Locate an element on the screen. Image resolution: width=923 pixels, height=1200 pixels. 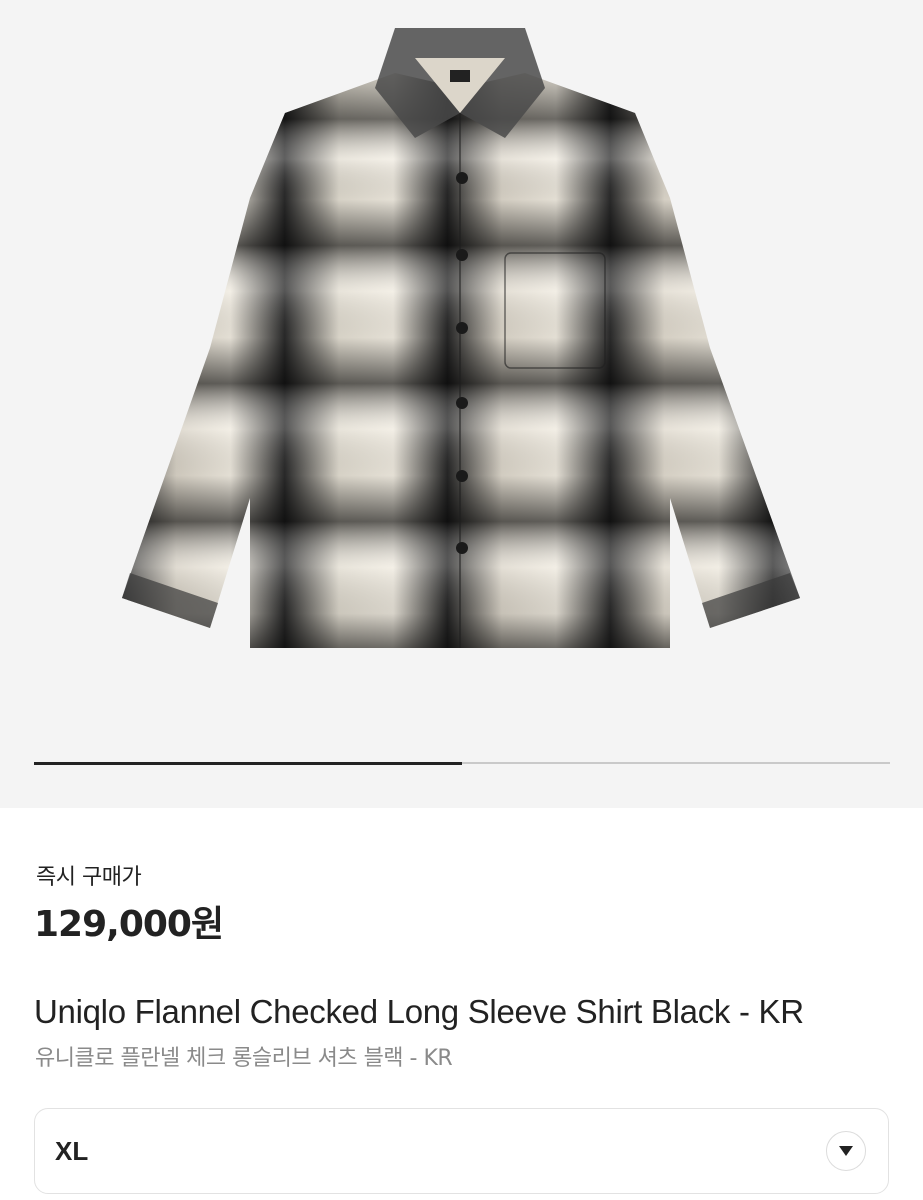
size-selector: XL is located at coordinates (461, 1151).